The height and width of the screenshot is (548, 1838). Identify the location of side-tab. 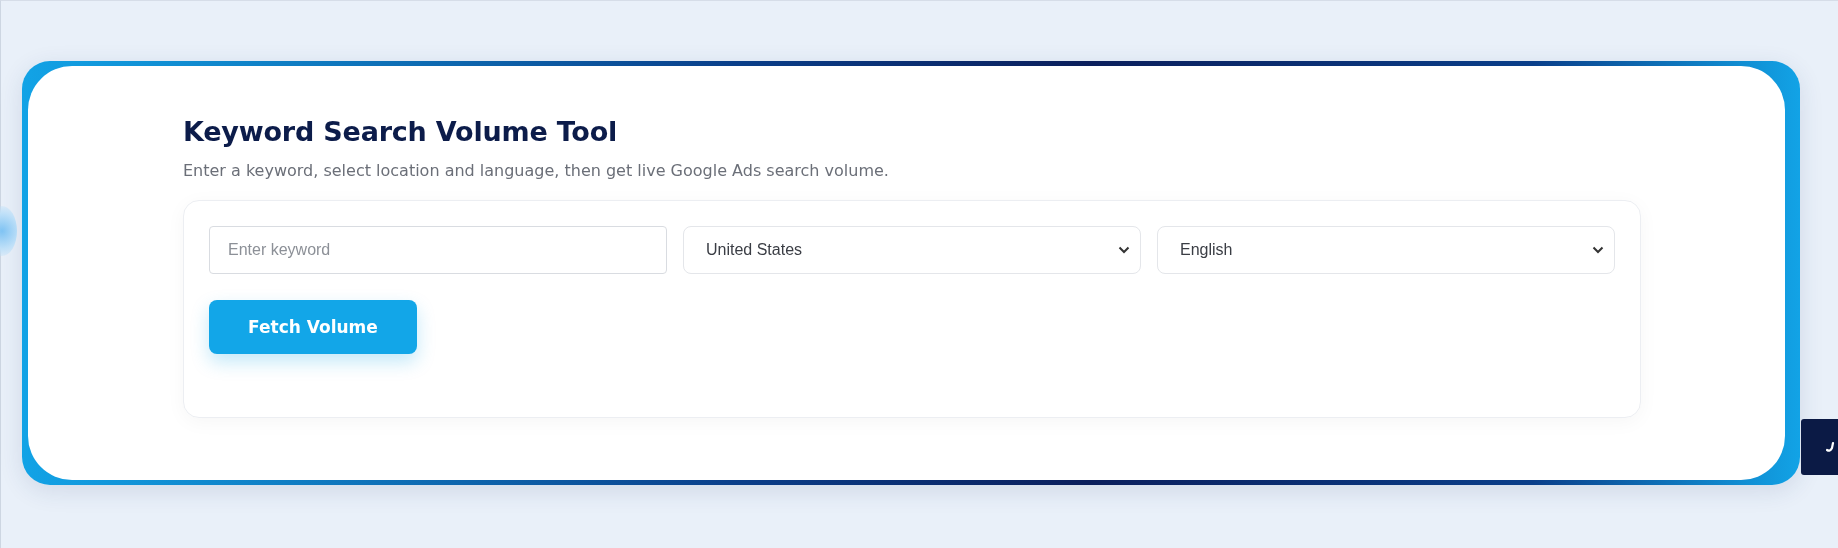
(1819, 447).